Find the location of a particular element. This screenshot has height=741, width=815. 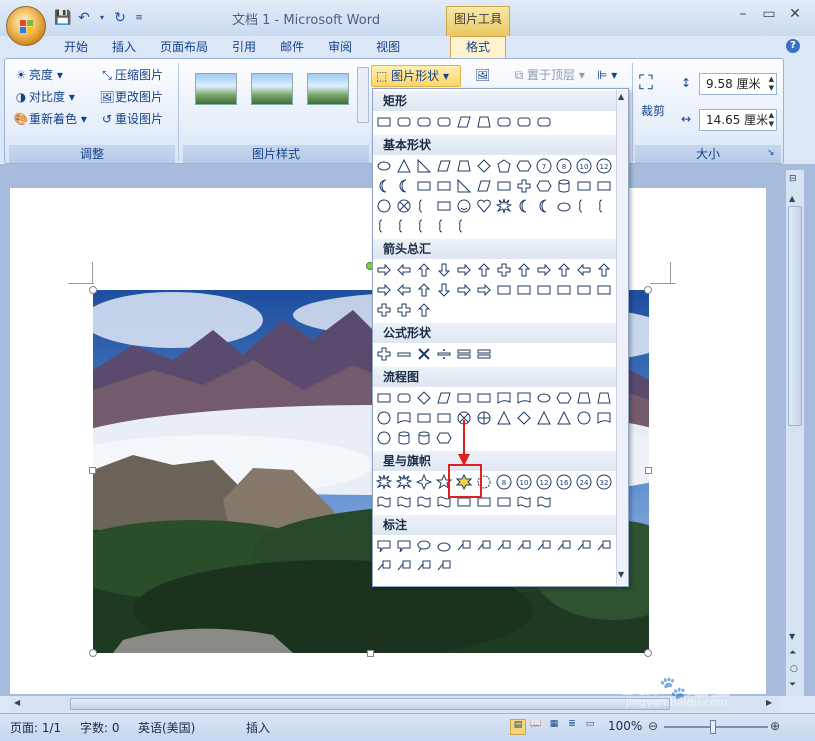

shape-cloud-icon is located at coordinates (564, 206).